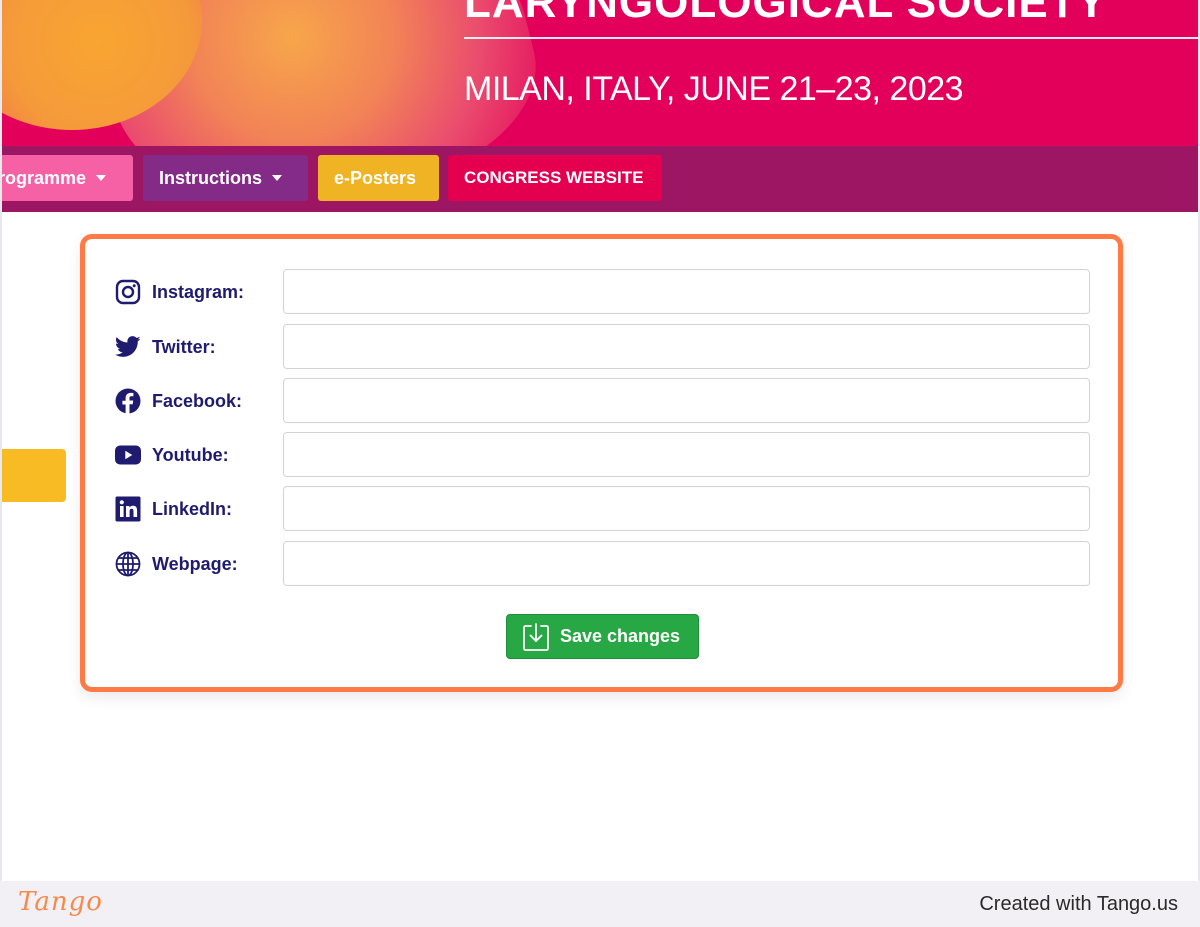 Image resolution: width=1200 pixels, height=927 pixels. Describe the element at coordinates (184, 347) in the screenshot. I see `twitter-label: Twitter:` at that location.